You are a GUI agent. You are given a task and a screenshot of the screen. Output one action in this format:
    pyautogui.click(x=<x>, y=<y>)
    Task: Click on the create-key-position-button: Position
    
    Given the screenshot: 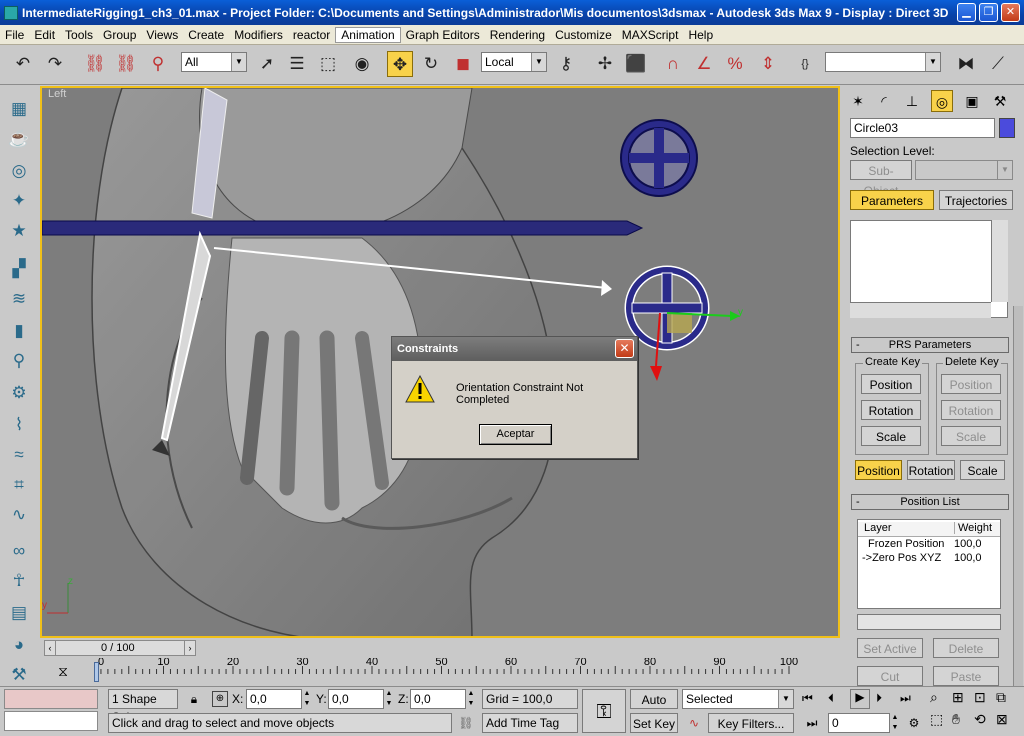 What is the action you would take?
    pyautogui.click(x=891, y=384)
    